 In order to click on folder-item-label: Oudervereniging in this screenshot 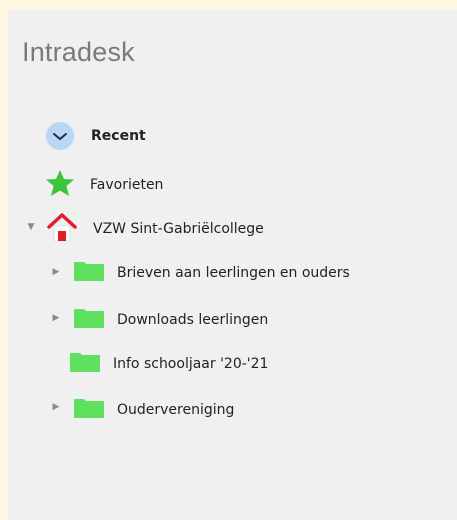, I will do `click(176, 410)`.